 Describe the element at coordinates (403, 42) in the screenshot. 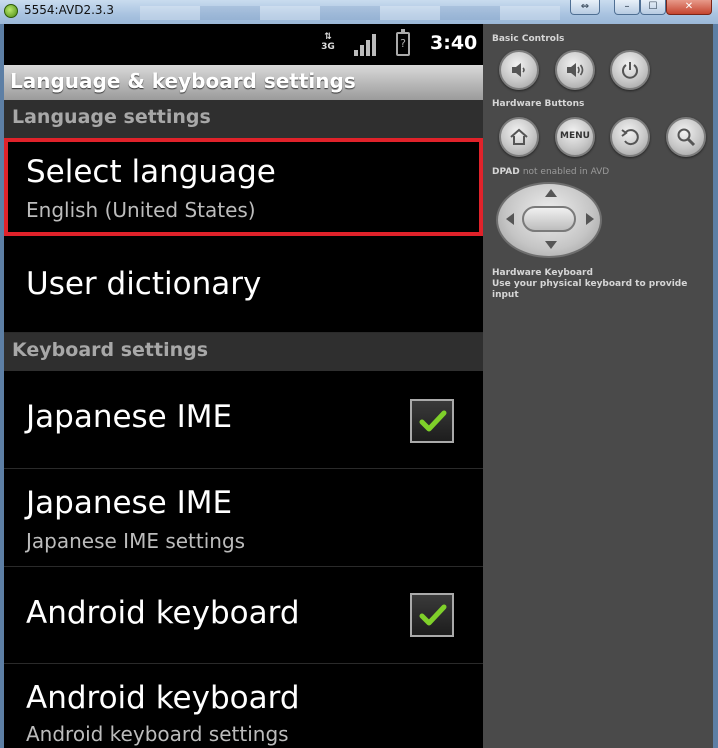

I see `battery-icon: ?` at that location.